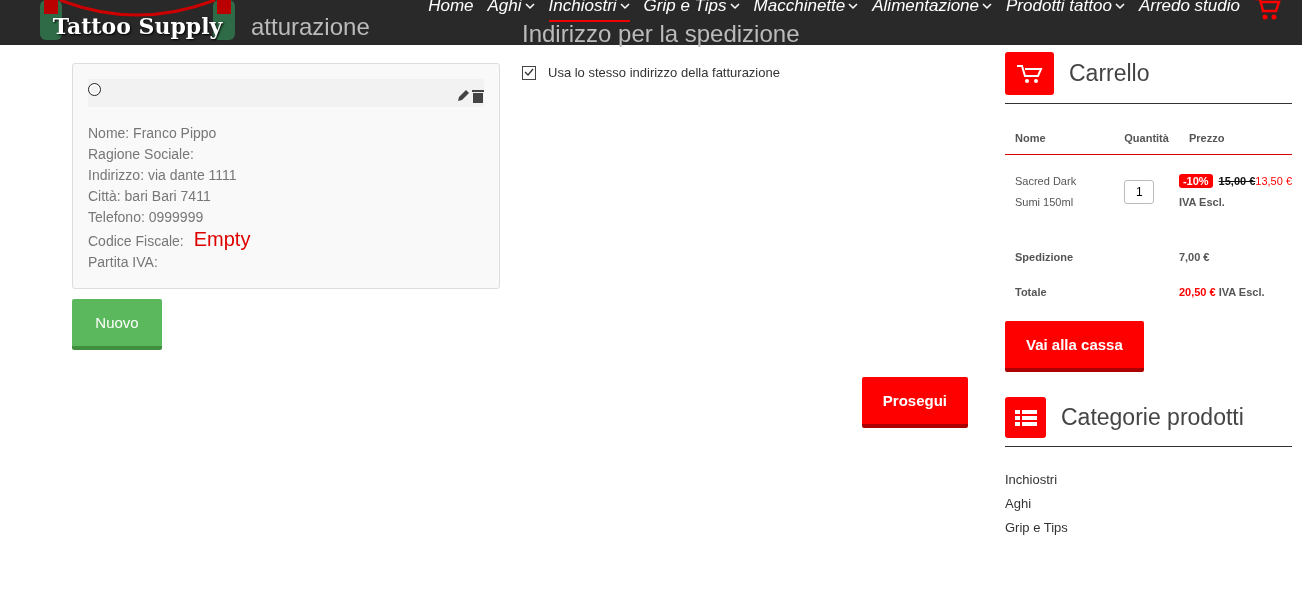 The height and width of the screenshot is (592, 1302). I want to click on empty-warning: Empty, so click(222, 239).